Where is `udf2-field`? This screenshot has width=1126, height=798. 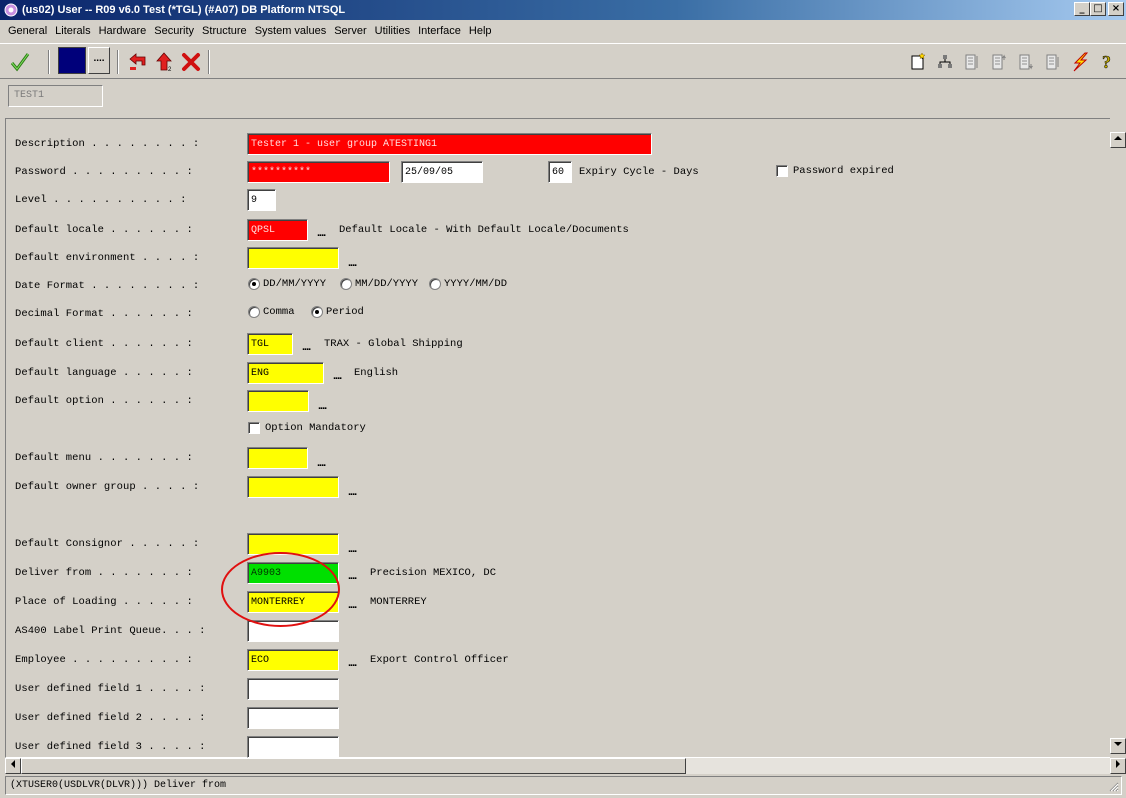
udf2-field is located at coordinates (293, 718).